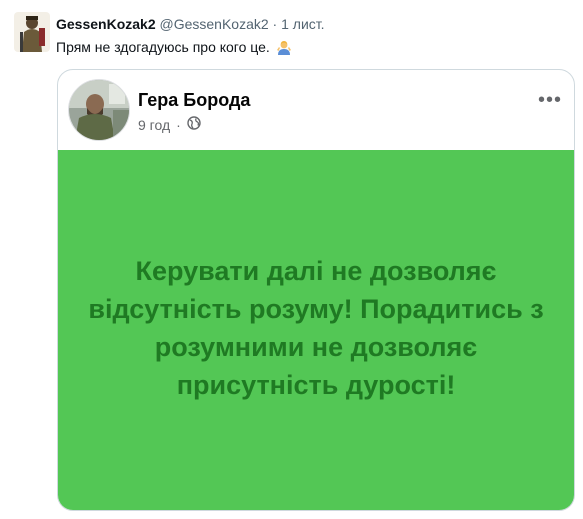 The height and width of the screenshot is (519, 583). What do you see at coordinates (302, 24) in the screenshot?
I see `tweet-timestamp: 1 лист.` at bounding box center [302, 24].